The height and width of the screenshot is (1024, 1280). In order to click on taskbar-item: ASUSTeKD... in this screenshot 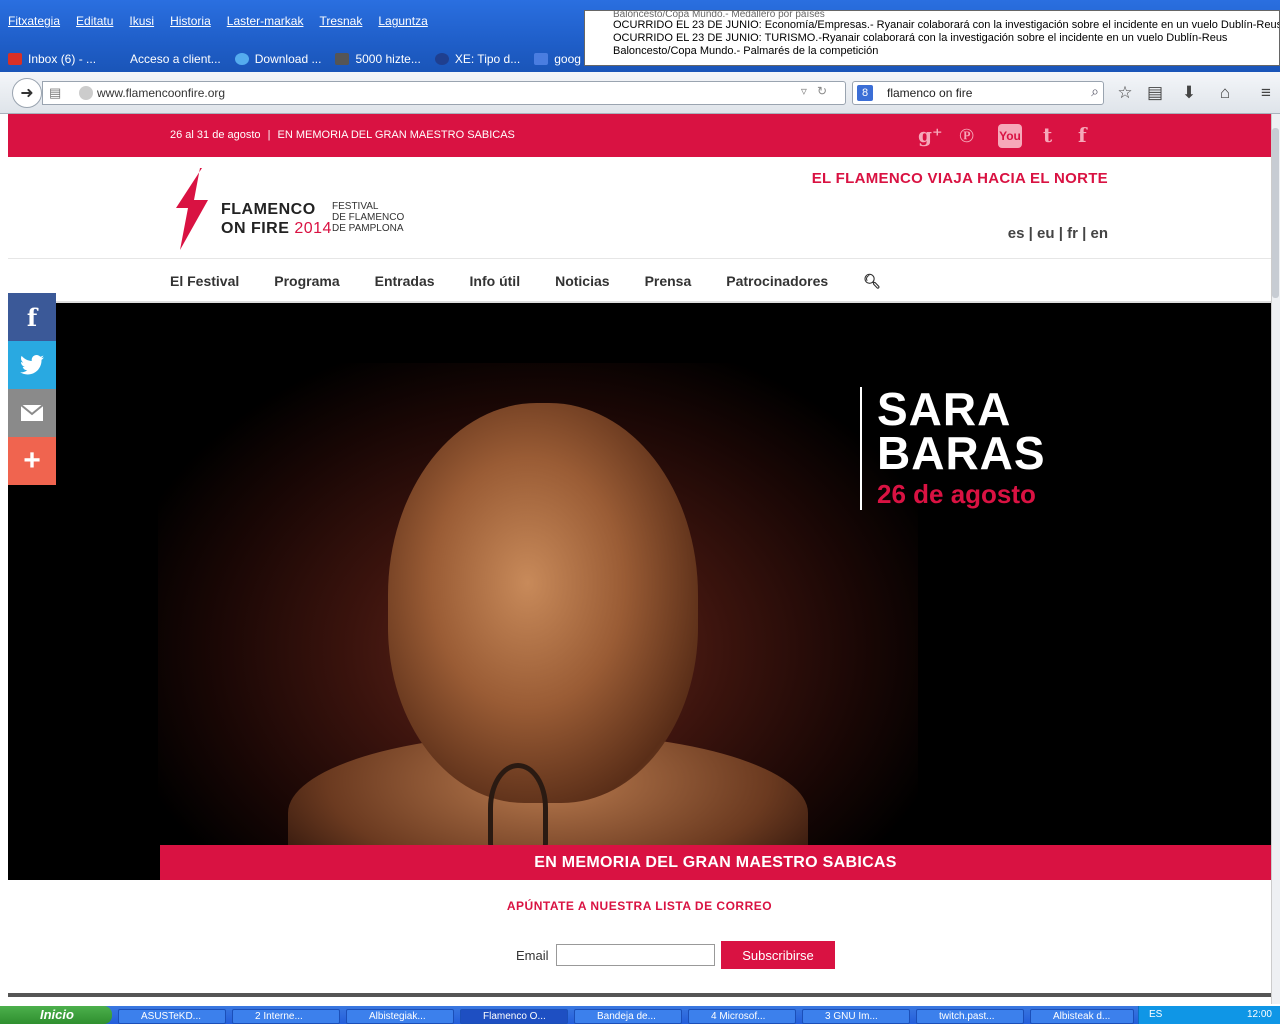, I will do `click(172, 1016)`.